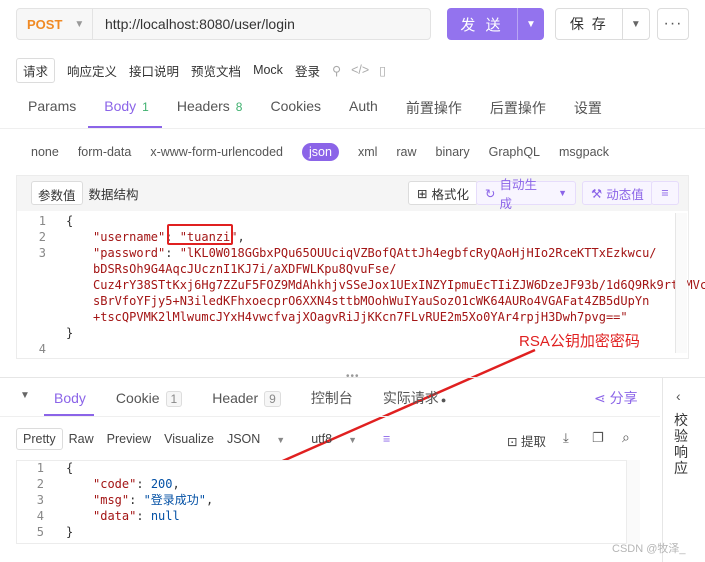 Image resolution: width=705 pixels, height=562 pixels. I want to click on watermark: CSDN @牧泽_, so click(649, 549).